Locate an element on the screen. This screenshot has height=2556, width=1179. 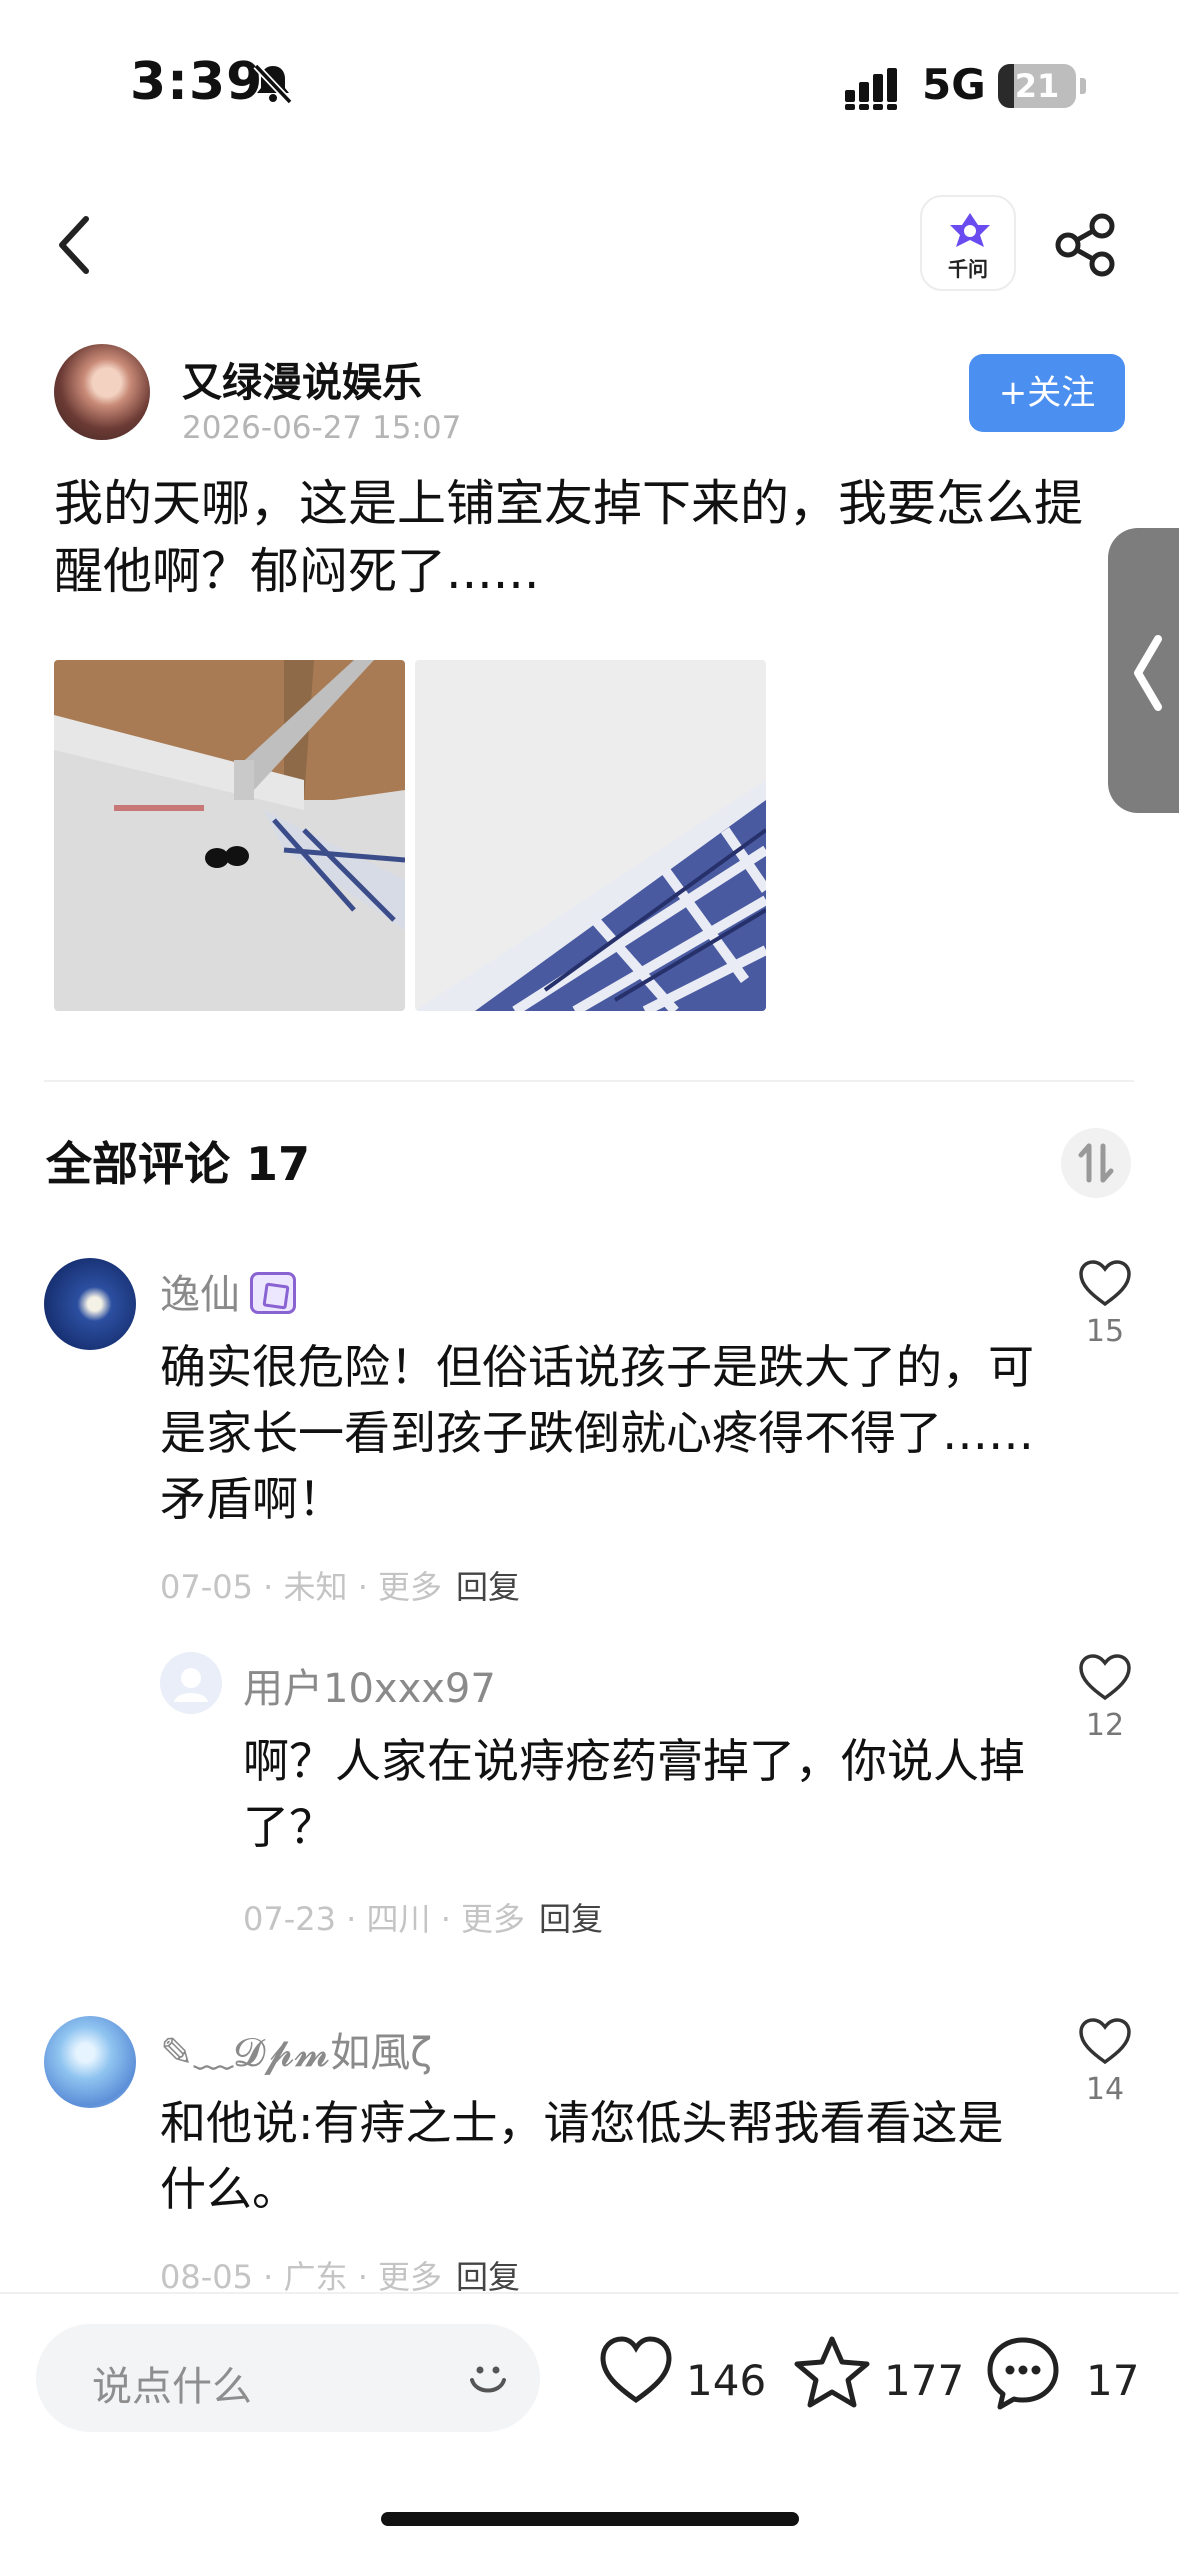
like-button: 15 is located at coordinates (1105, 1303).